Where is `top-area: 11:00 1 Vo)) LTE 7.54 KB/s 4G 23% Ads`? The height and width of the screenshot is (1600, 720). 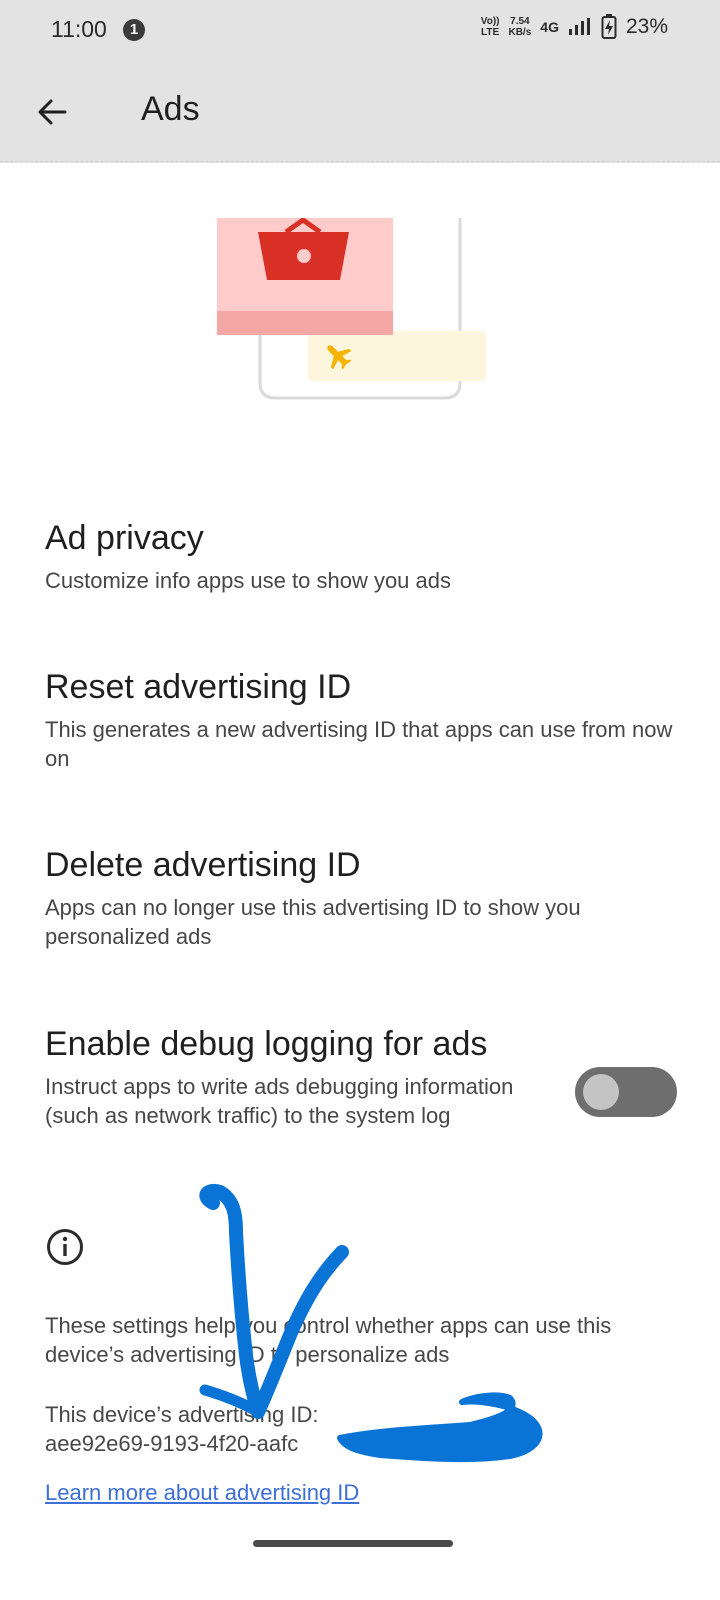 top-area: 11:00 1 Vo)) LTE 7.54 KB/s 4G 23% Ads is located at coordinates (360, 81).